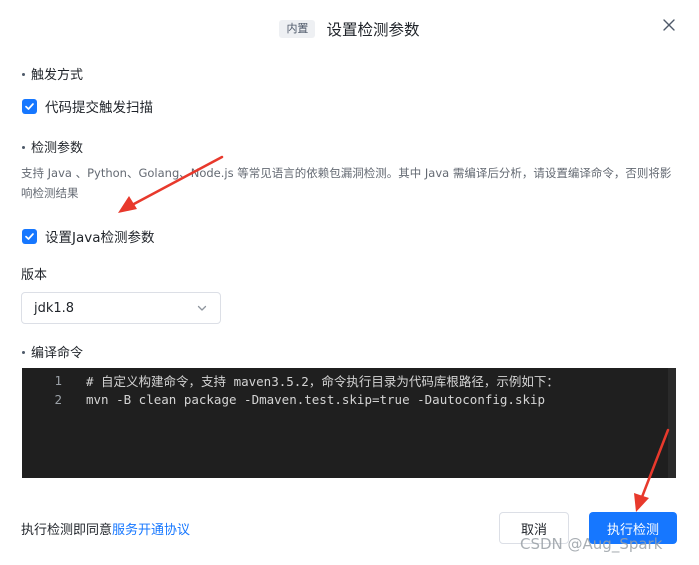 This screenshot has width=699, height=565. Describe the element at coordinates (202, 308) in the screenshot. I see `chevron-down-icon` at that location.